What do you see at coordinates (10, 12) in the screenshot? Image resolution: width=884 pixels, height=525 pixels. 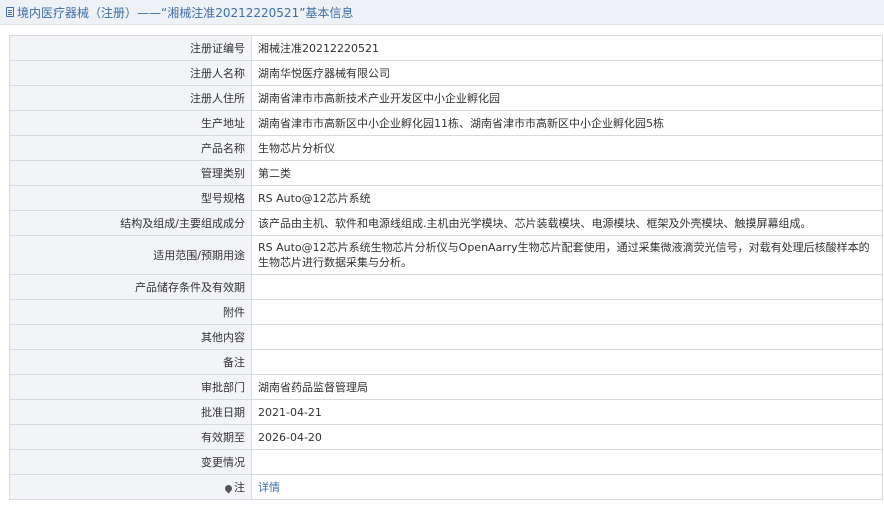 I see `document-icon` at bounding box center [10, 12].